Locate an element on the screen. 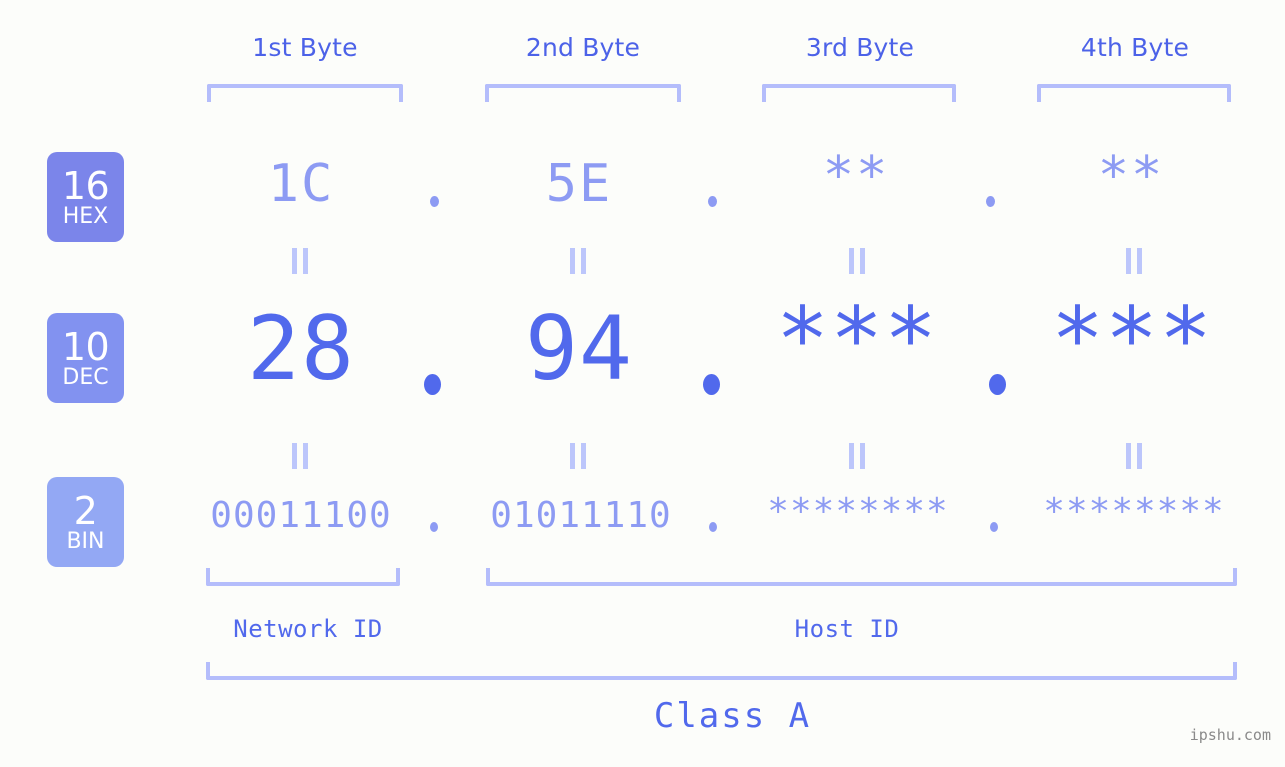 The image size is (1285, 767). radix-badge-hex-number: 16 is located at coordinates (85, 185).